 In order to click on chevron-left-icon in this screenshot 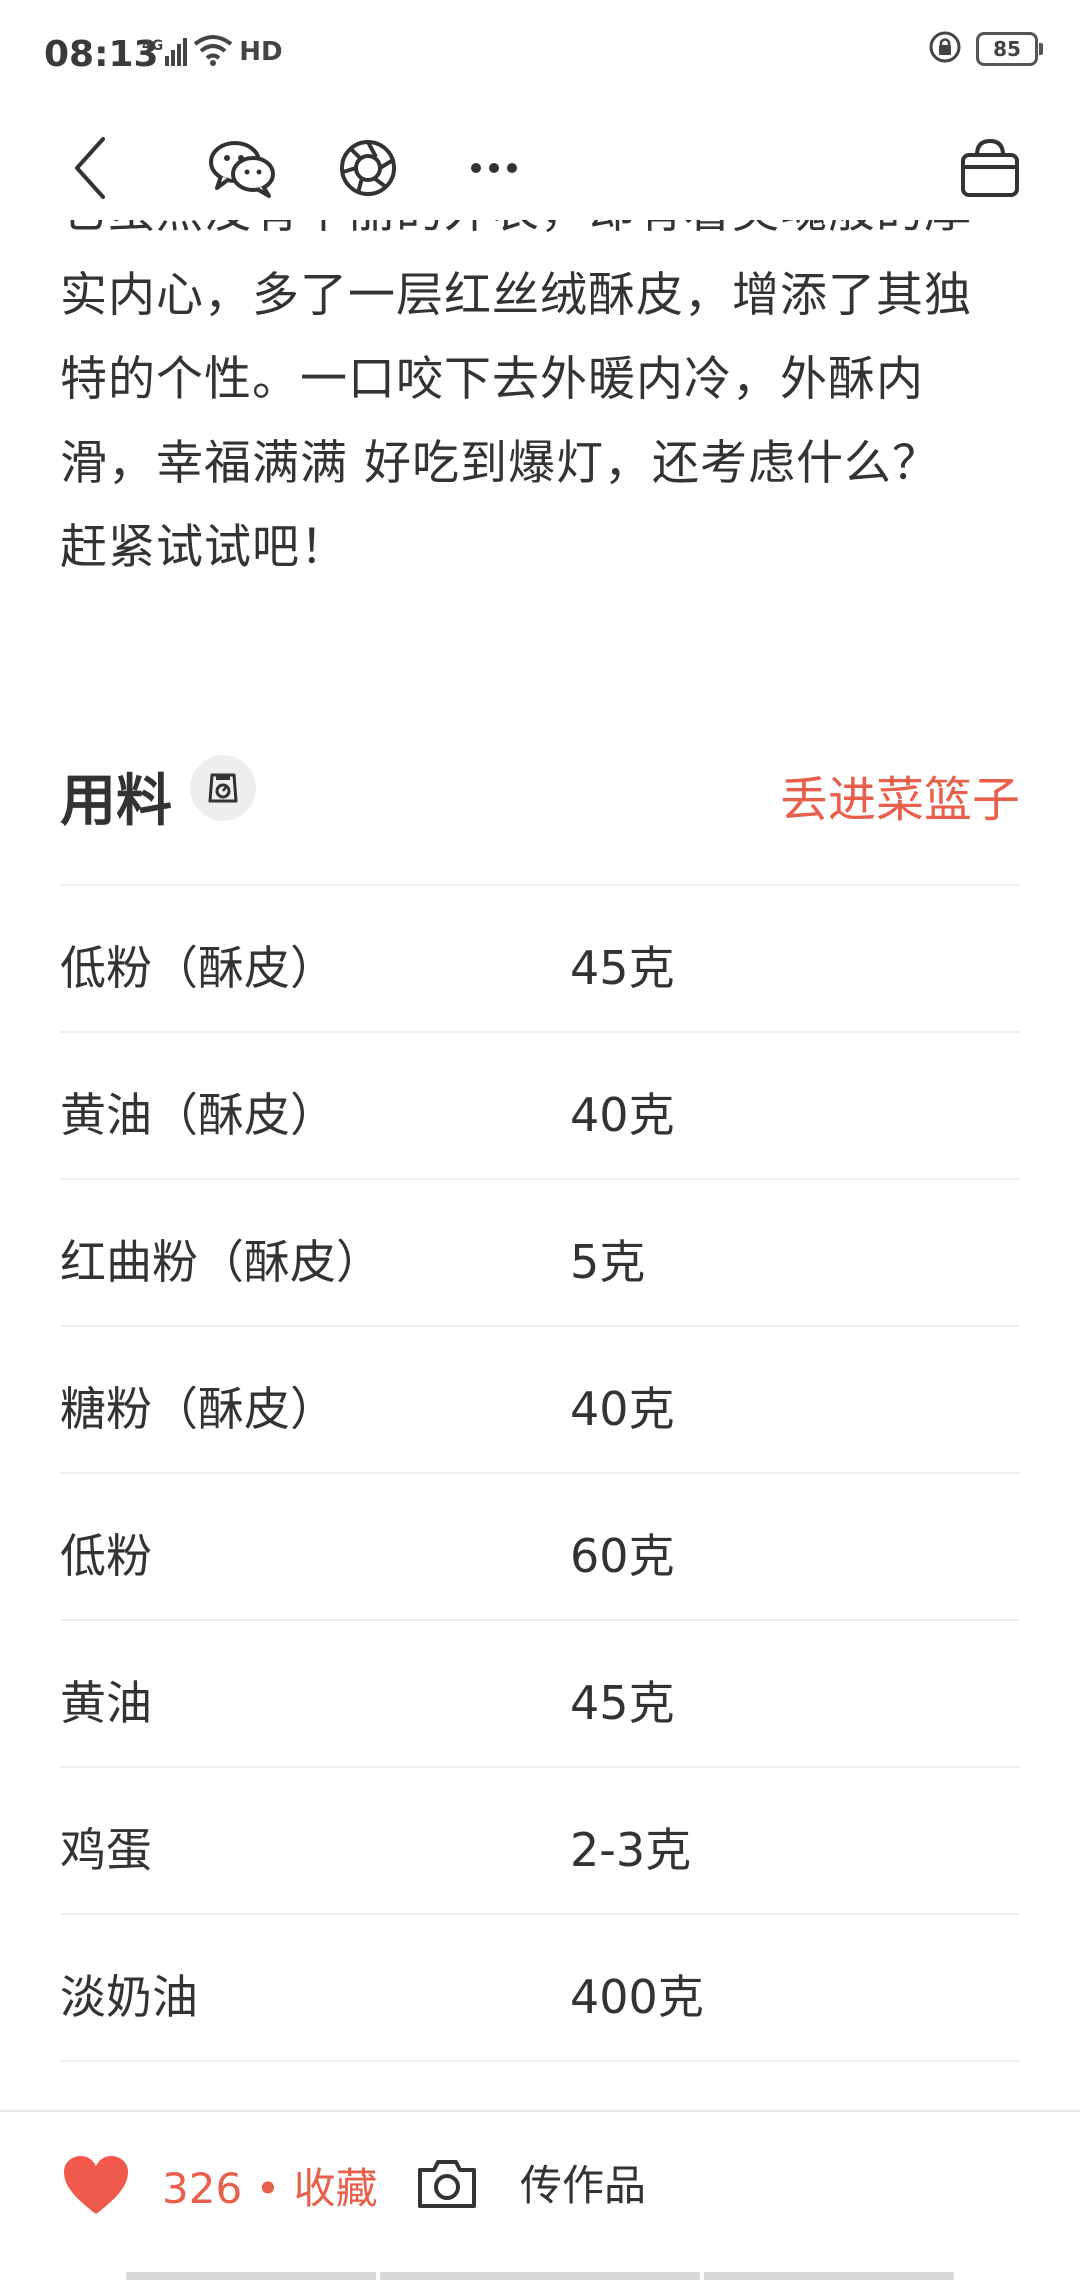, I will do `click(90, 168)`.